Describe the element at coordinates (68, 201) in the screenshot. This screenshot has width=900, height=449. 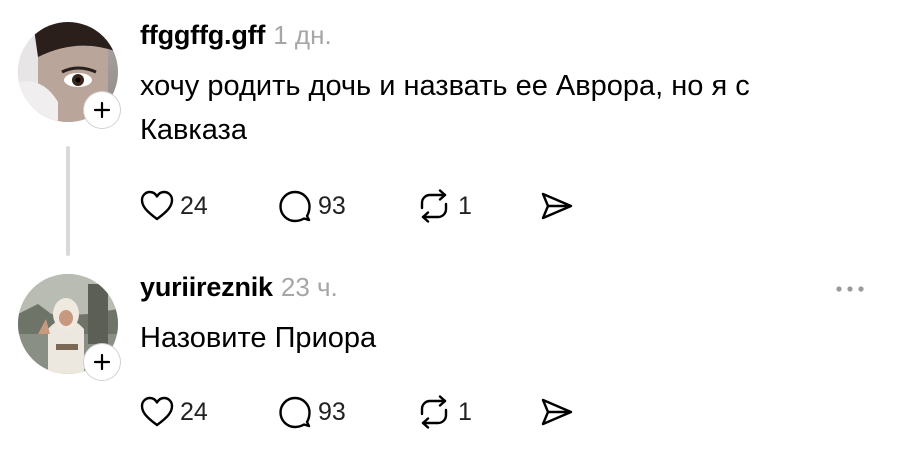
I see `thread-line` at that location.